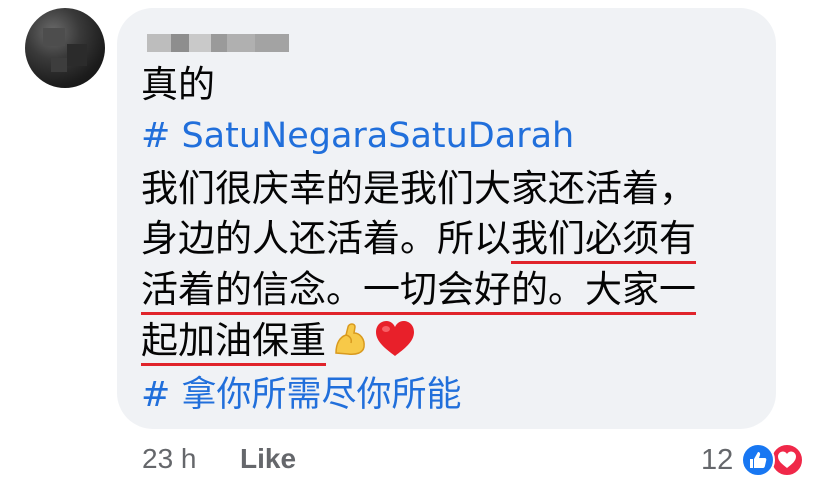  Describe the element at coordinates (178, 84) in the screenshot. I see `comment-line: 真的` at that location.